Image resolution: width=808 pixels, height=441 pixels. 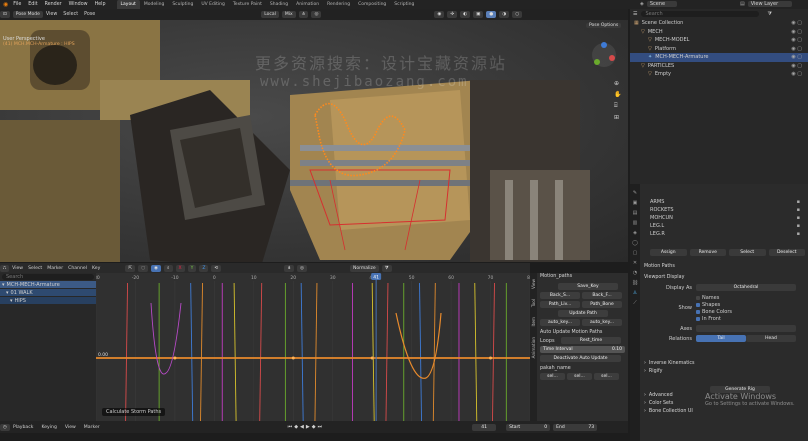 What do you see at coordinates (212, 4) in the screenshot?
I see `workspace-tab-uv-editing: UV Editing` at bounding box center [212, 4].